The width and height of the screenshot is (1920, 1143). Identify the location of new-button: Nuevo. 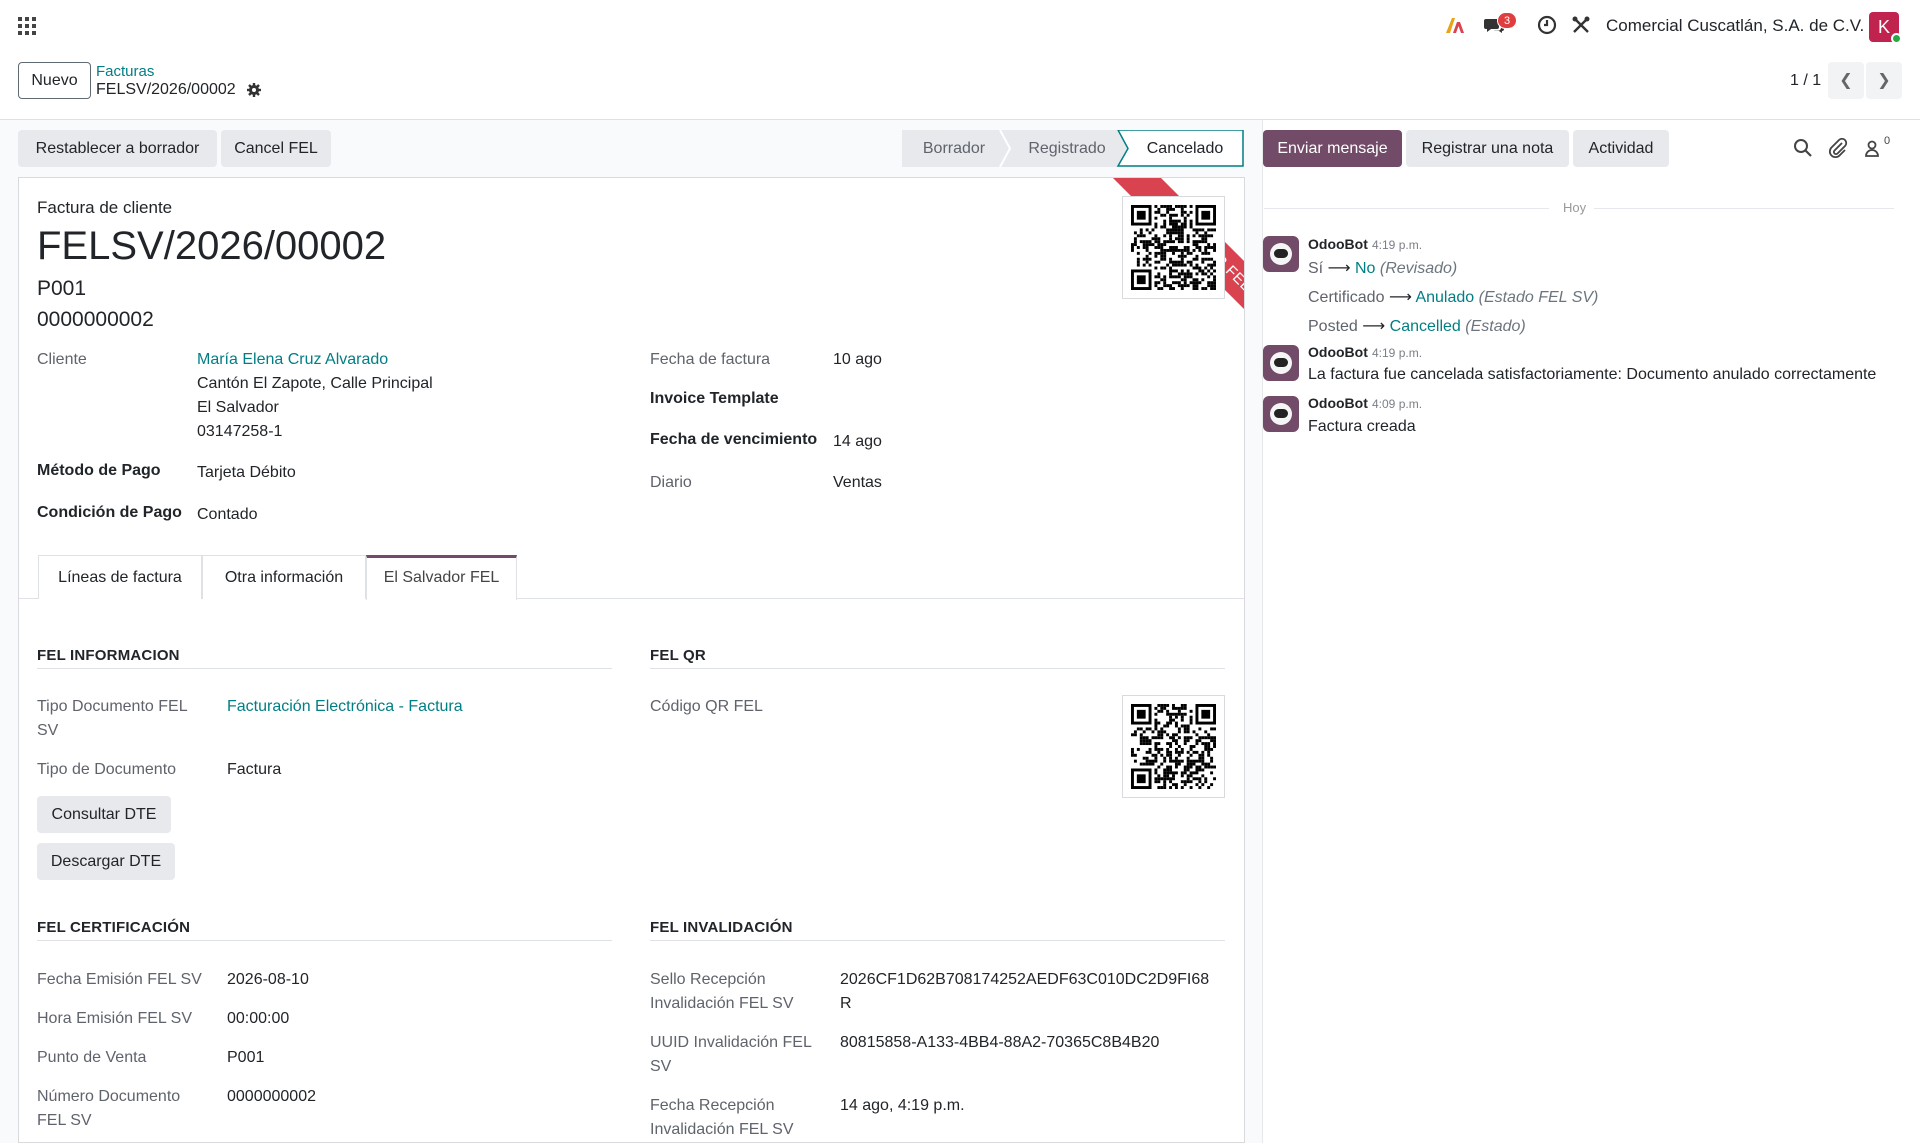
(54, 80).